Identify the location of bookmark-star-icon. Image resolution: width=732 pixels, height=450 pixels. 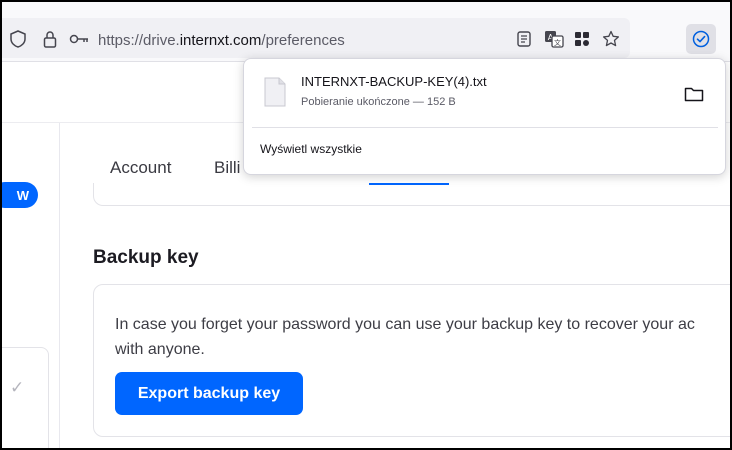
(611, 39).